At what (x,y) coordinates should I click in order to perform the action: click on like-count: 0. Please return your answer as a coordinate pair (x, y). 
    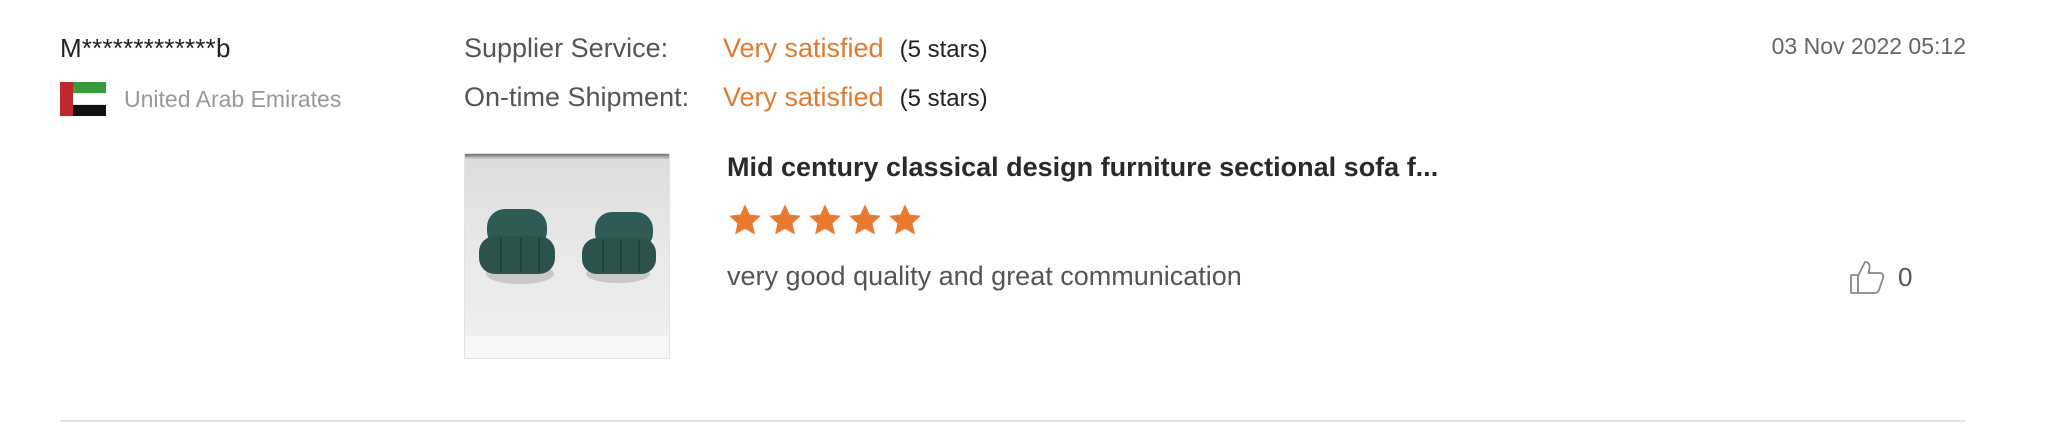
    Looking at the image, I should click on (1905, 276).